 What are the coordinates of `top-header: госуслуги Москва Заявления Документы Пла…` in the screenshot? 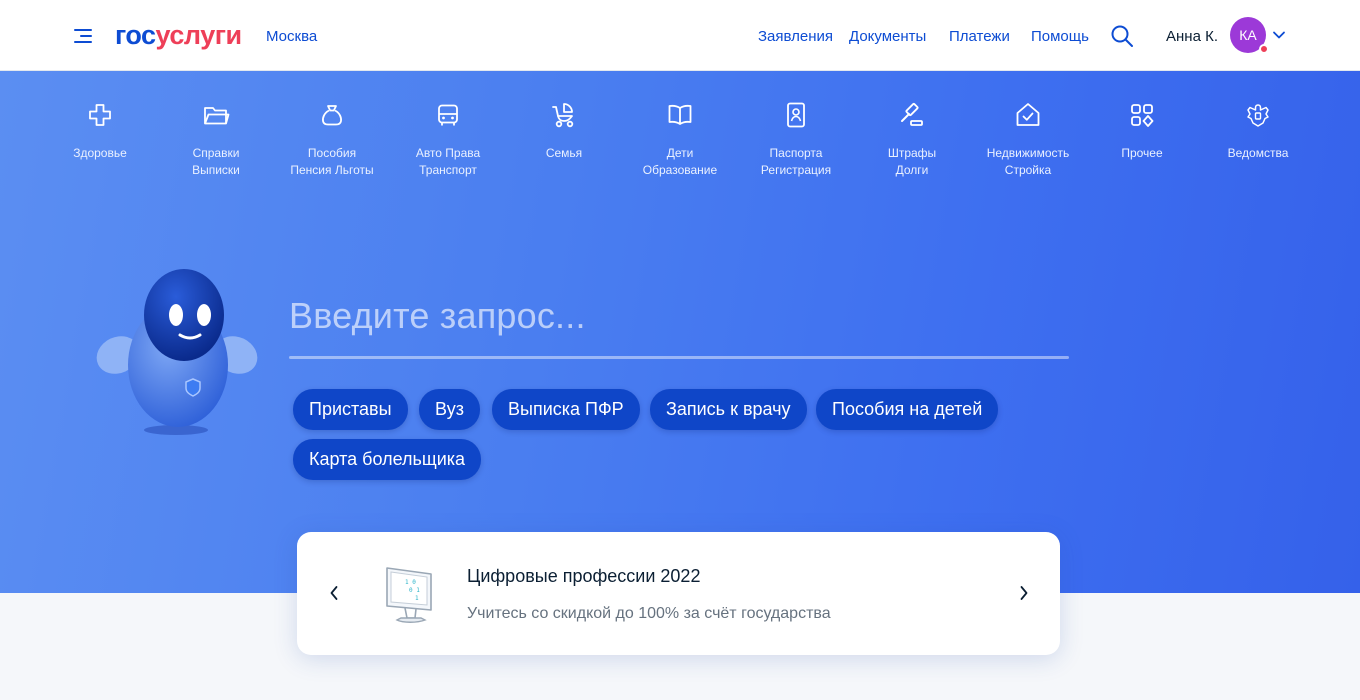 It's located at (680, 35).